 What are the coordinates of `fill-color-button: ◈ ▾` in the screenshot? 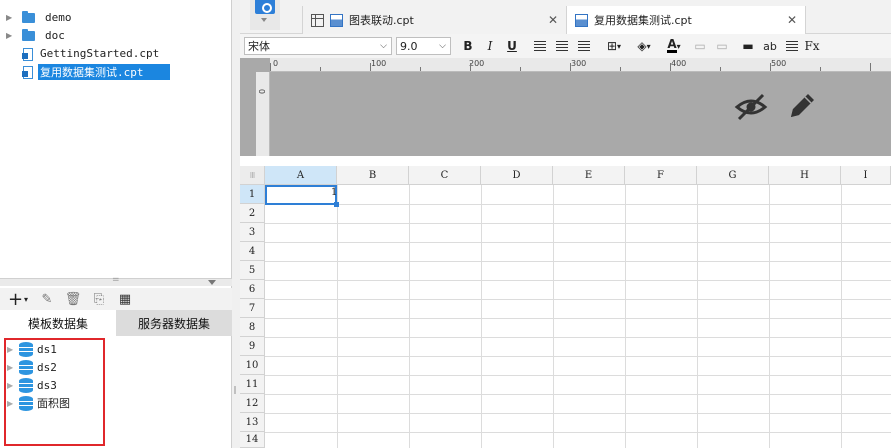 It's located at (644, 46).